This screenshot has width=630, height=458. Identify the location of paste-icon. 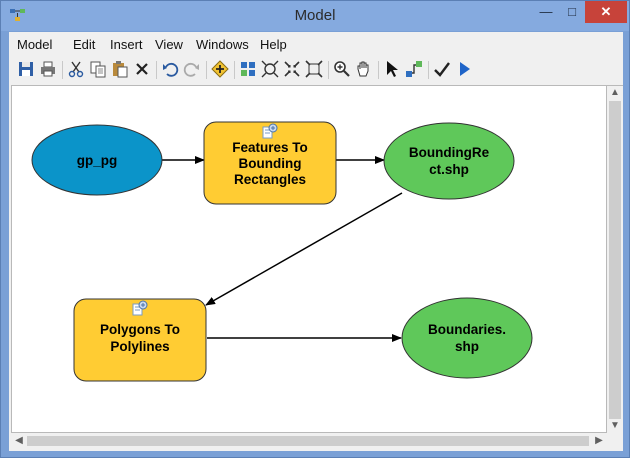
(120, 69).